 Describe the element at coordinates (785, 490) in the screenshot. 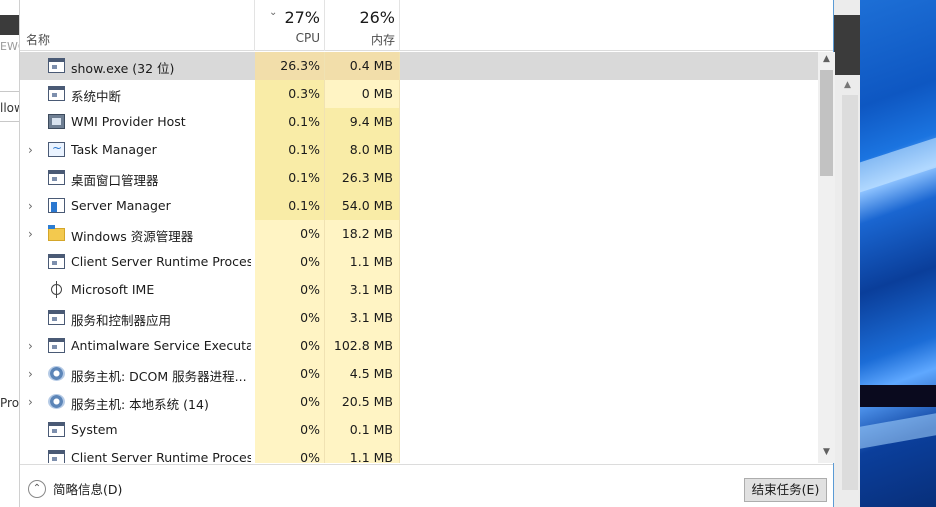

I see `end-task-button: 结束任务(E)` at that location.